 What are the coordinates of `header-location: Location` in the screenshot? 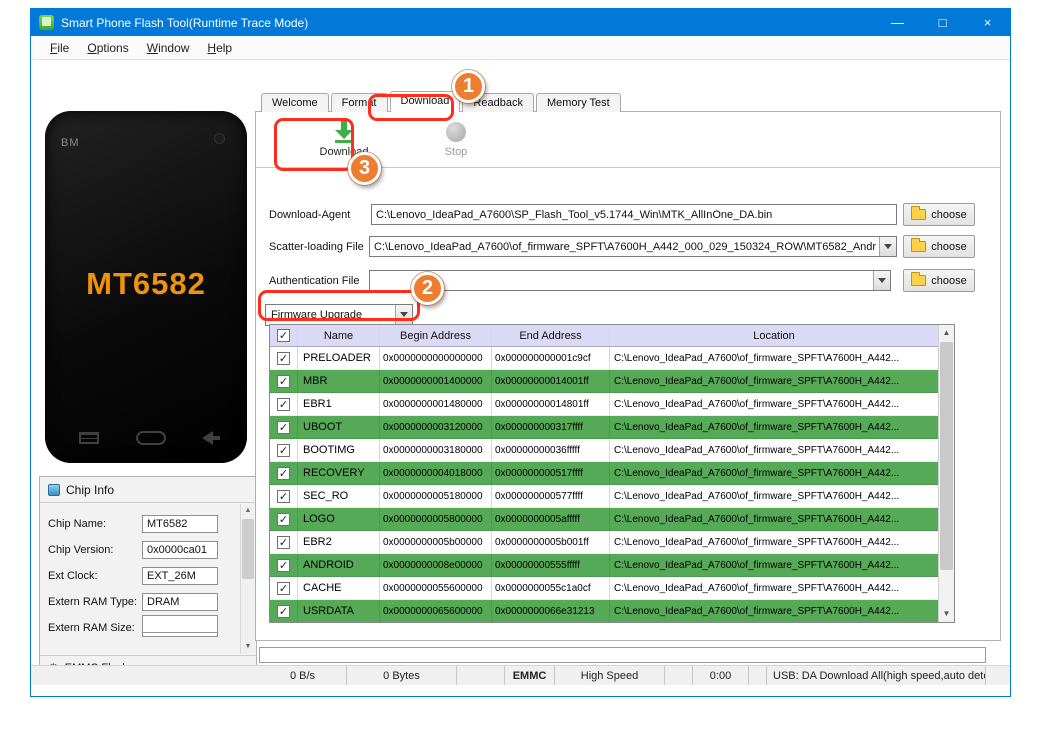 It's located at (774, 335).